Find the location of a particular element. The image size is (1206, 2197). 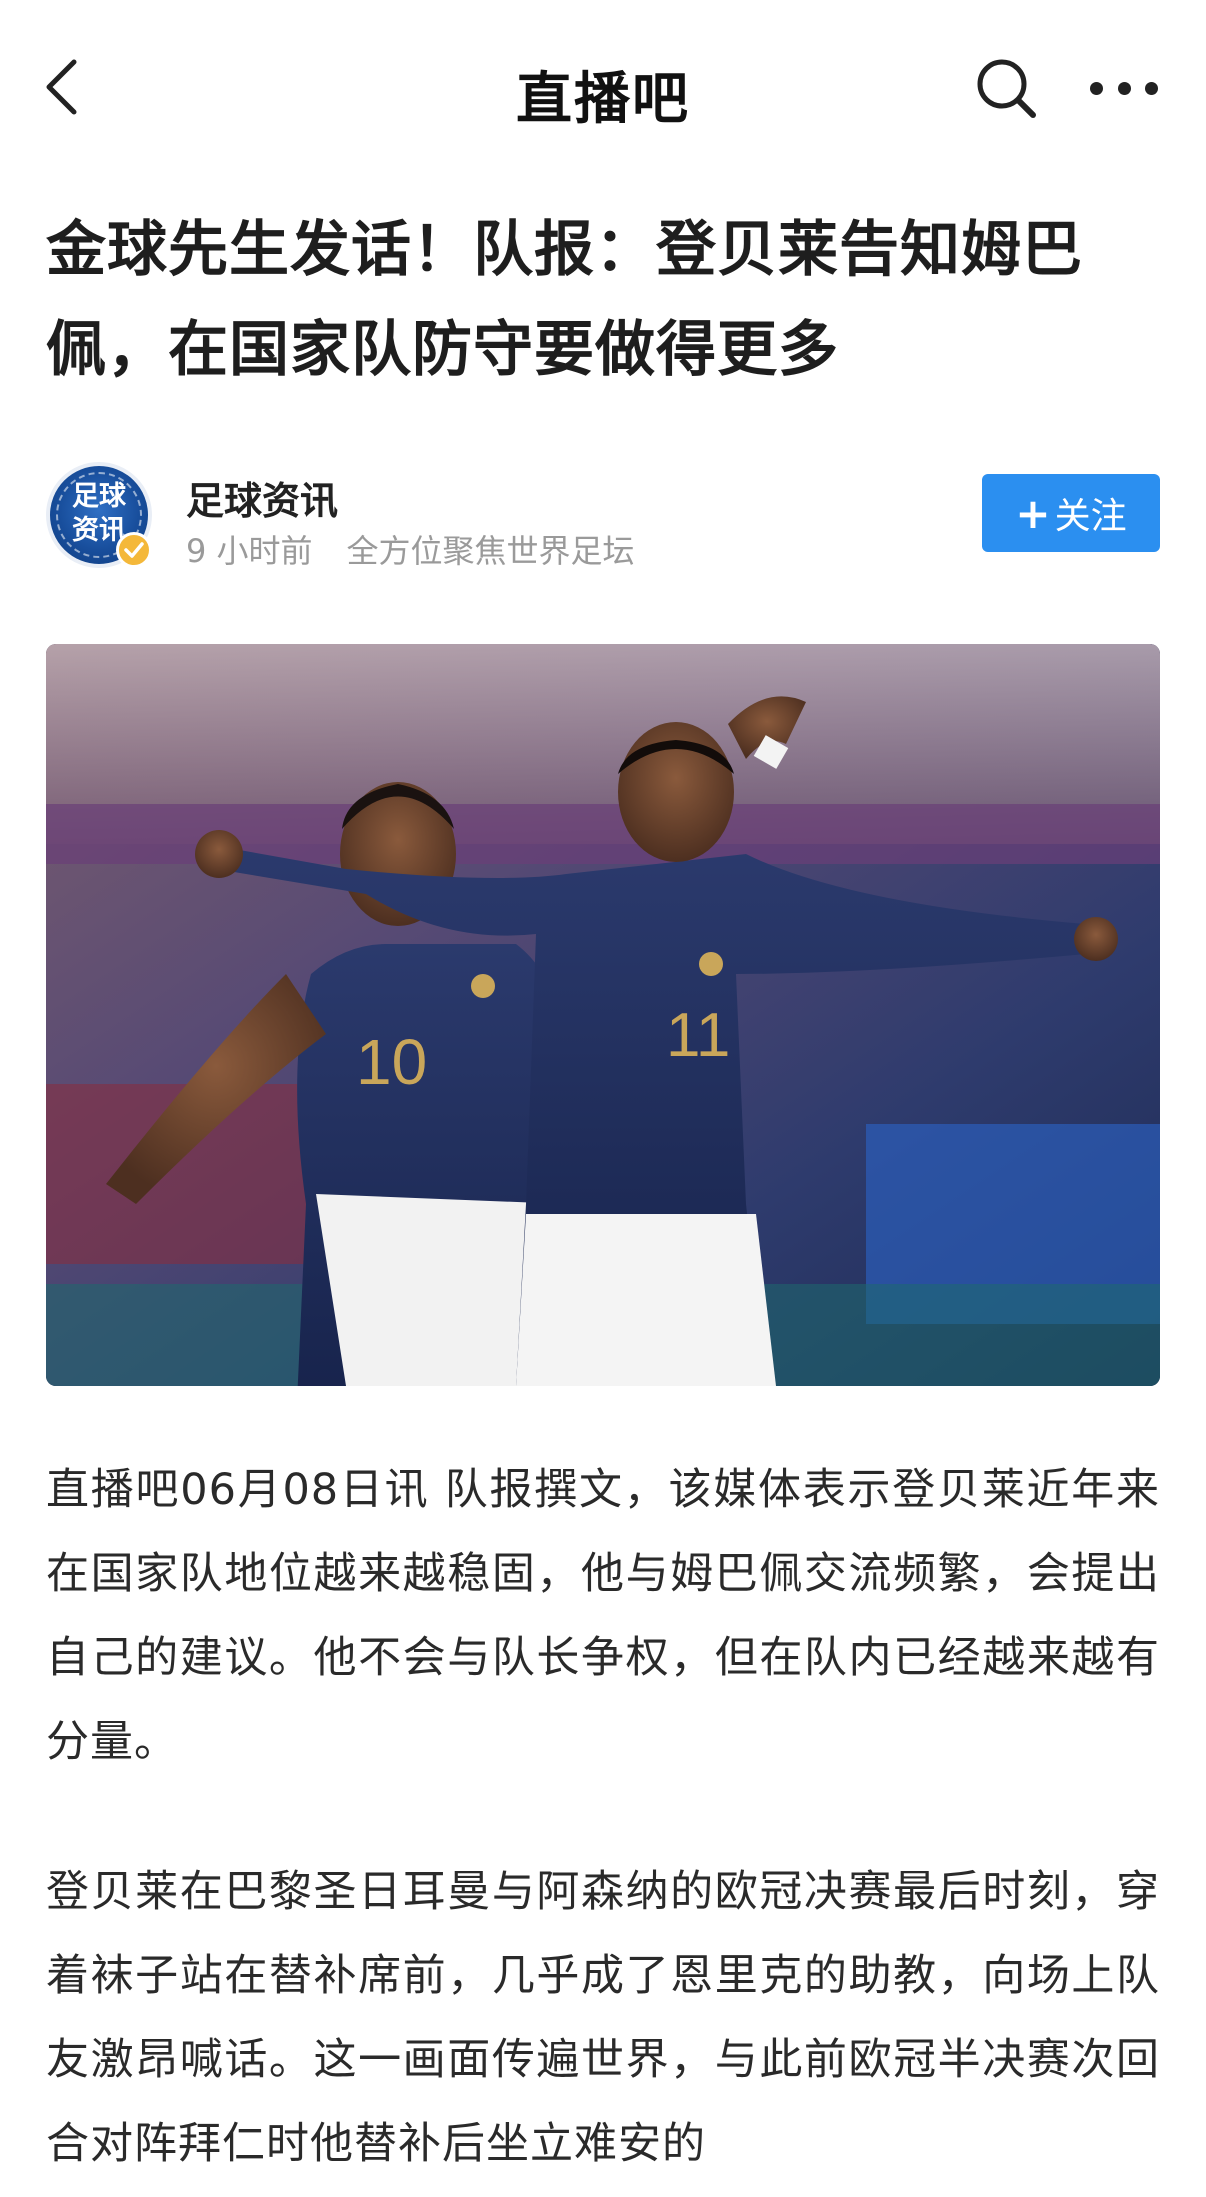

svg-text: 10 is located at coordinates (391, 1062).